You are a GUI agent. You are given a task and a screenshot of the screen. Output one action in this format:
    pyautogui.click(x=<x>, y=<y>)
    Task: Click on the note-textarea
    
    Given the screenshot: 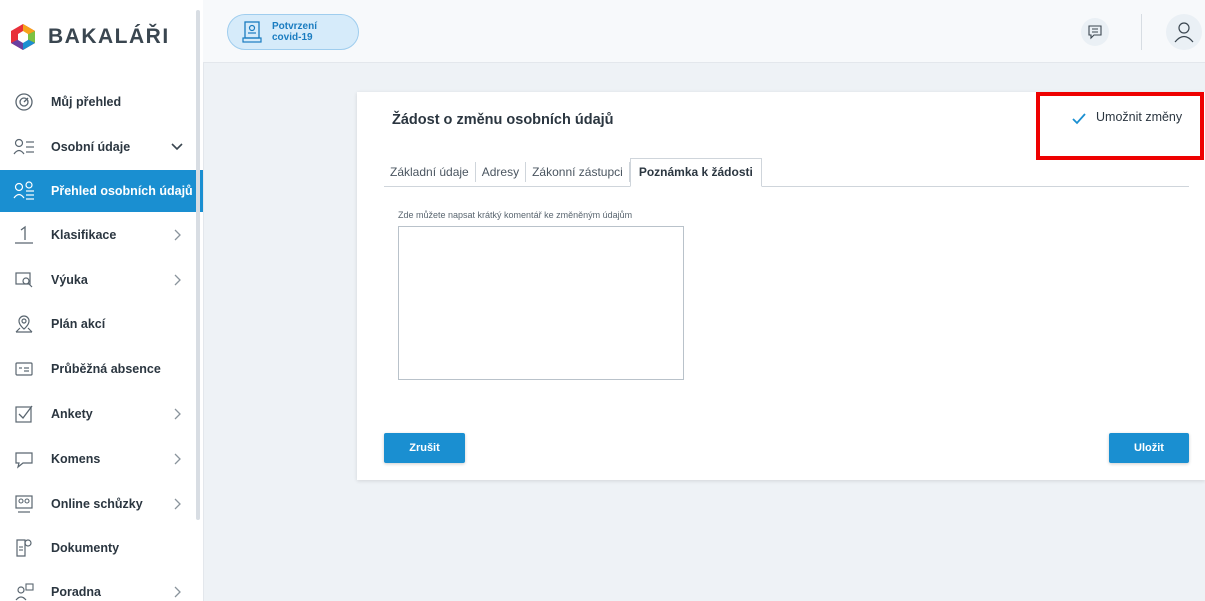 What is the action you would take?
    pyautogui.click(x=541, y=303)
    